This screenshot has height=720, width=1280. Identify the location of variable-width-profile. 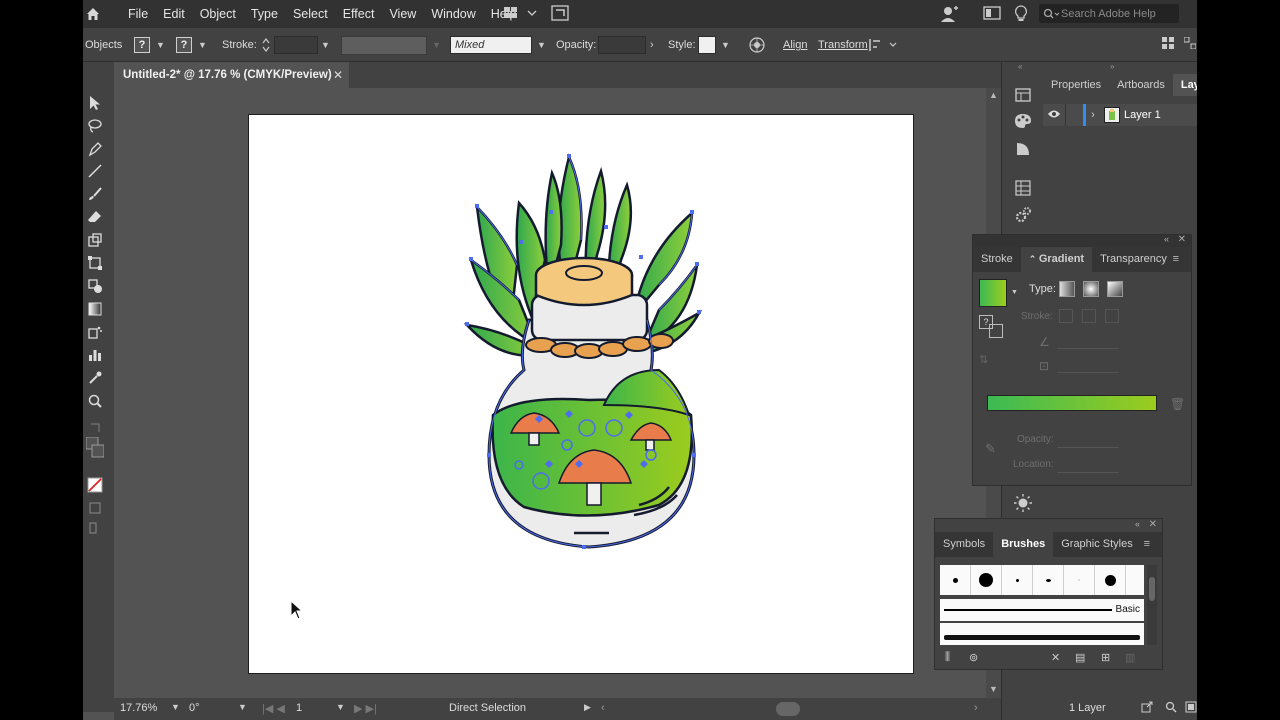
(384, 45).